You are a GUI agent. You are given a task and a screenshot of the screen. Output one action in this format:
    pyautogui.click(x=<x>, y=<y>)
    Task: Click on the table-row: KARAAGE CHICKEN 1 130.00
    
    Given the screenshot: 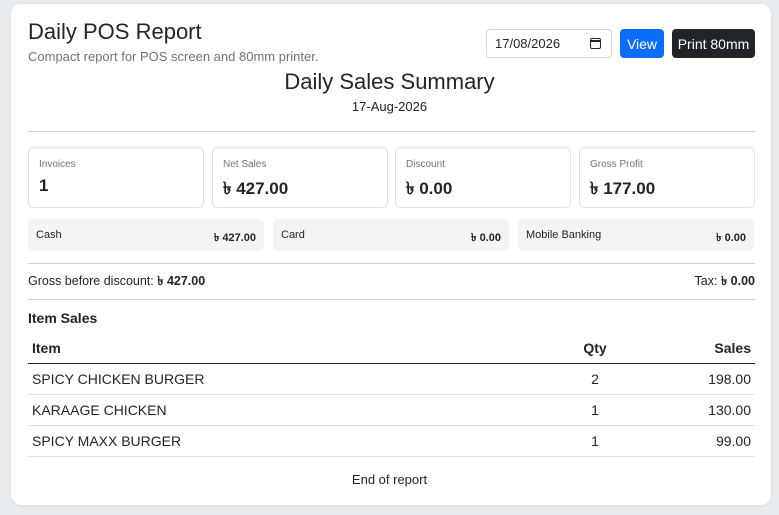 What is the action you would take?
    pyautogui.click(x=391, y=410)
    